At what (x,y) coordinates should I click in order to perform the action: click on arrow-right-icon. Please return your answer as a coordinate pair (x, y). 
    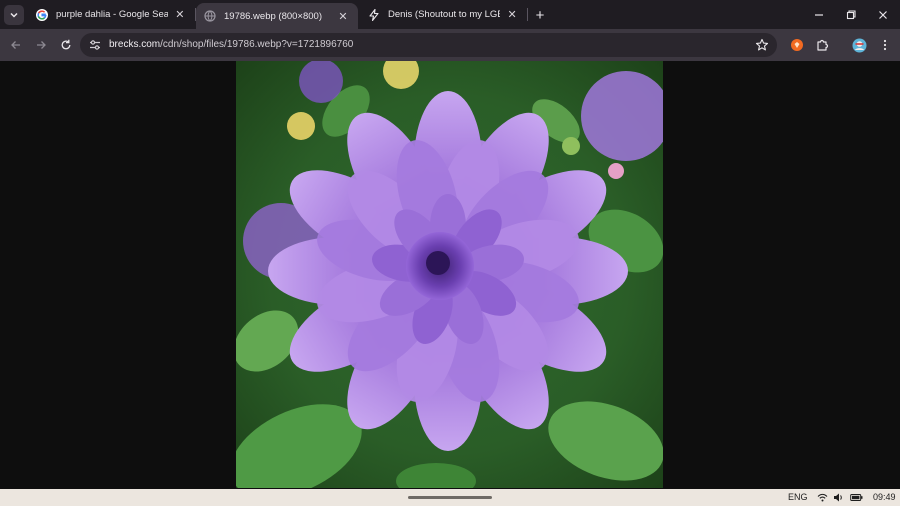
    Looking at the image, I should click on (41, 45).